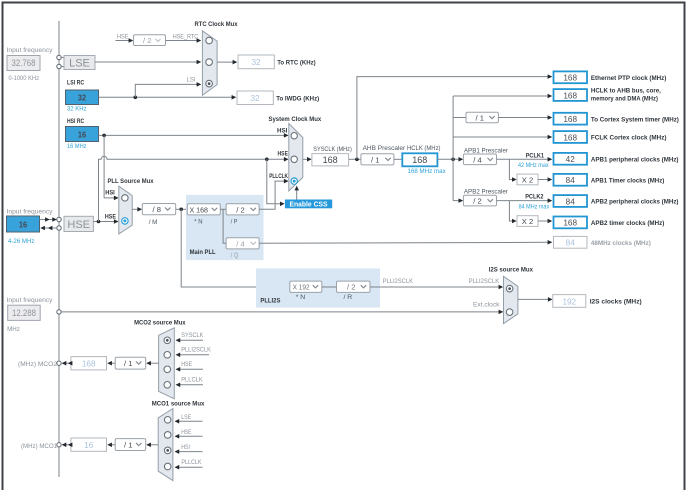  Describe the element at coordinates (486, 304) in the screenshot. I see `svg-text: Ext.clock` at that location.